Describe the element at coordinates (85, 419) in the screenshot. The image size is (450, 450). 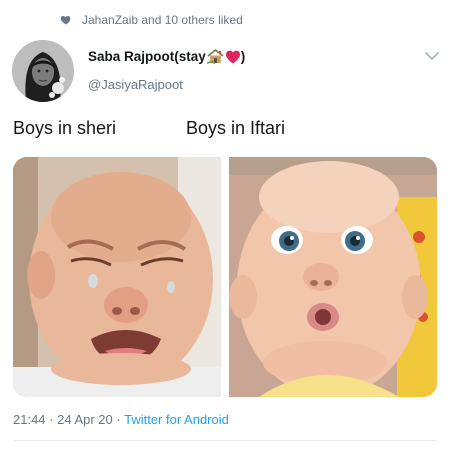
I see `tweet-date: 24 Apr 20` at that location.